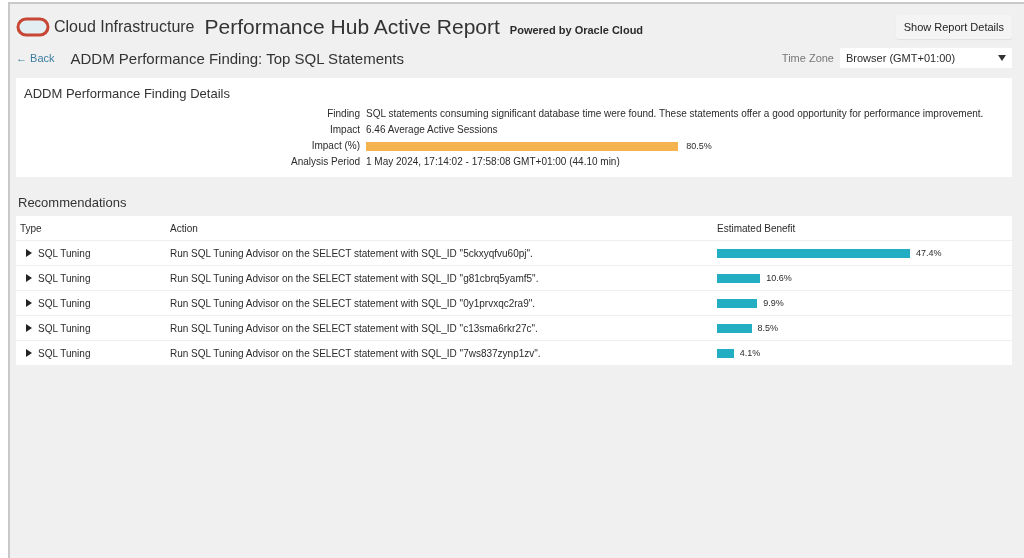  What do you see at coordinates (928, 253) in the screenshot?
I see `benefit-percent: 47.4%` at bounding box center [928, 253].